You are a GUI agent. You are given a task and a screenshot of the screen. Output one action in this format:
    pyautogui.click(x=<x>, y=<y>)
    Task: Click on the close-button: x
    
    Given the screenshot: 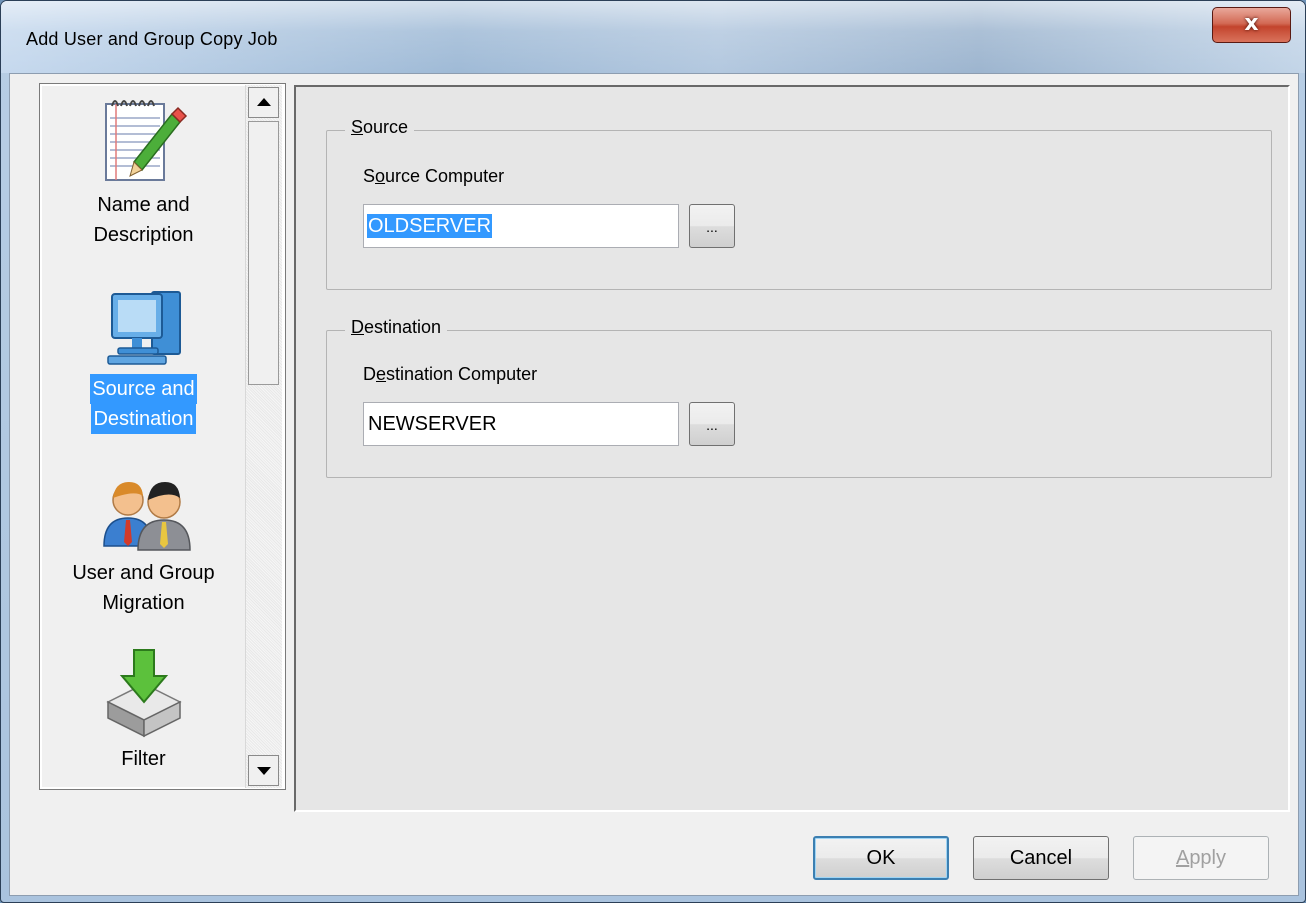 What is the action you would take?
    pyautogui.click(x=1251, y=25)
    